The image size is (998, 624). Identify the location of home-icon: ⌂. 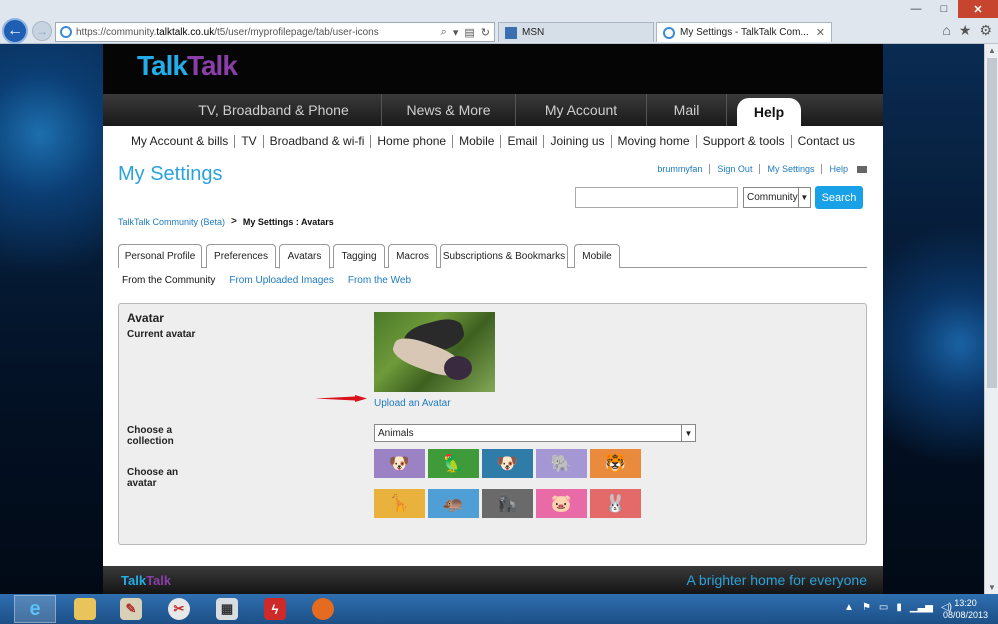
(946, 30).